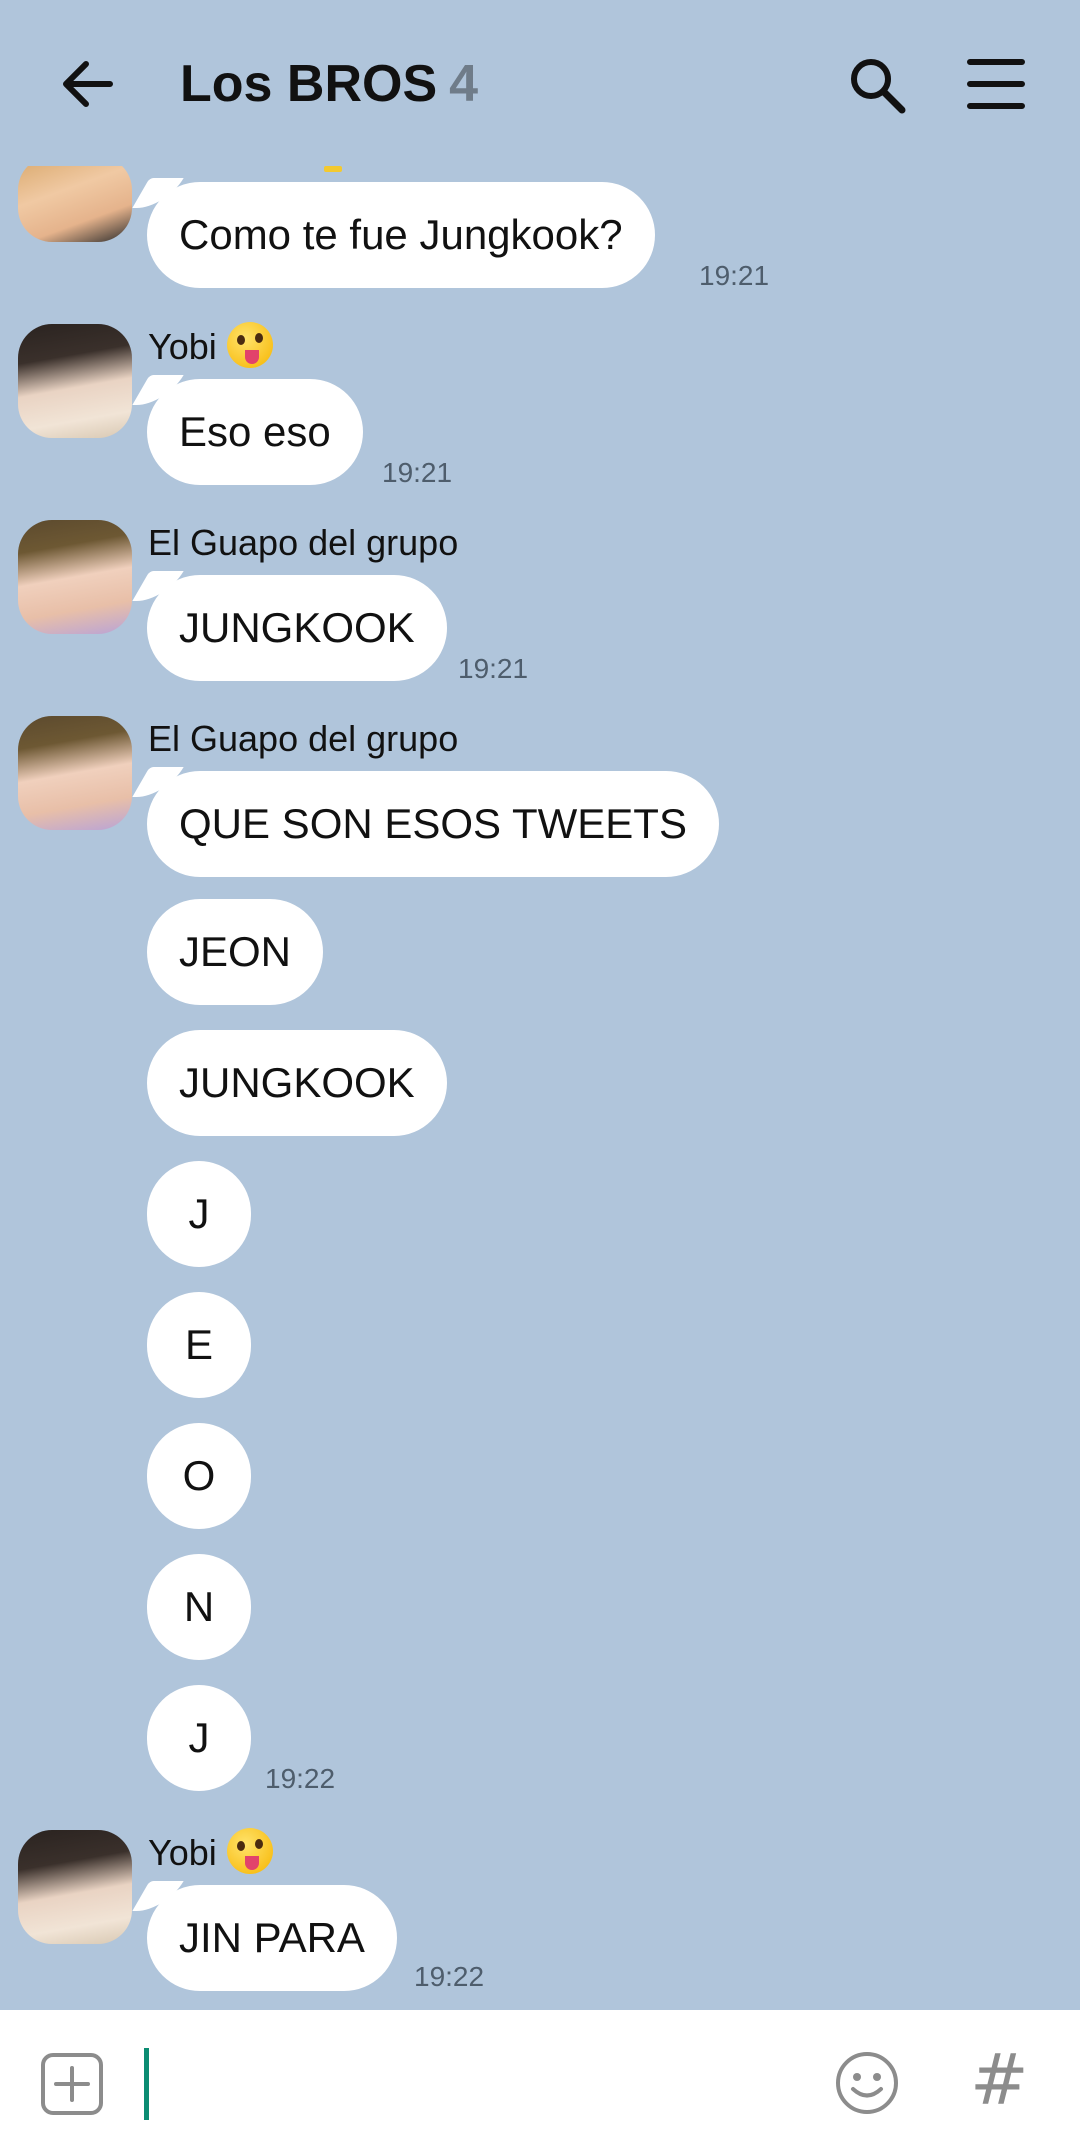  Describe the element at coordinates (877, 85) in the screenshot. I see `search-icon` at that location.